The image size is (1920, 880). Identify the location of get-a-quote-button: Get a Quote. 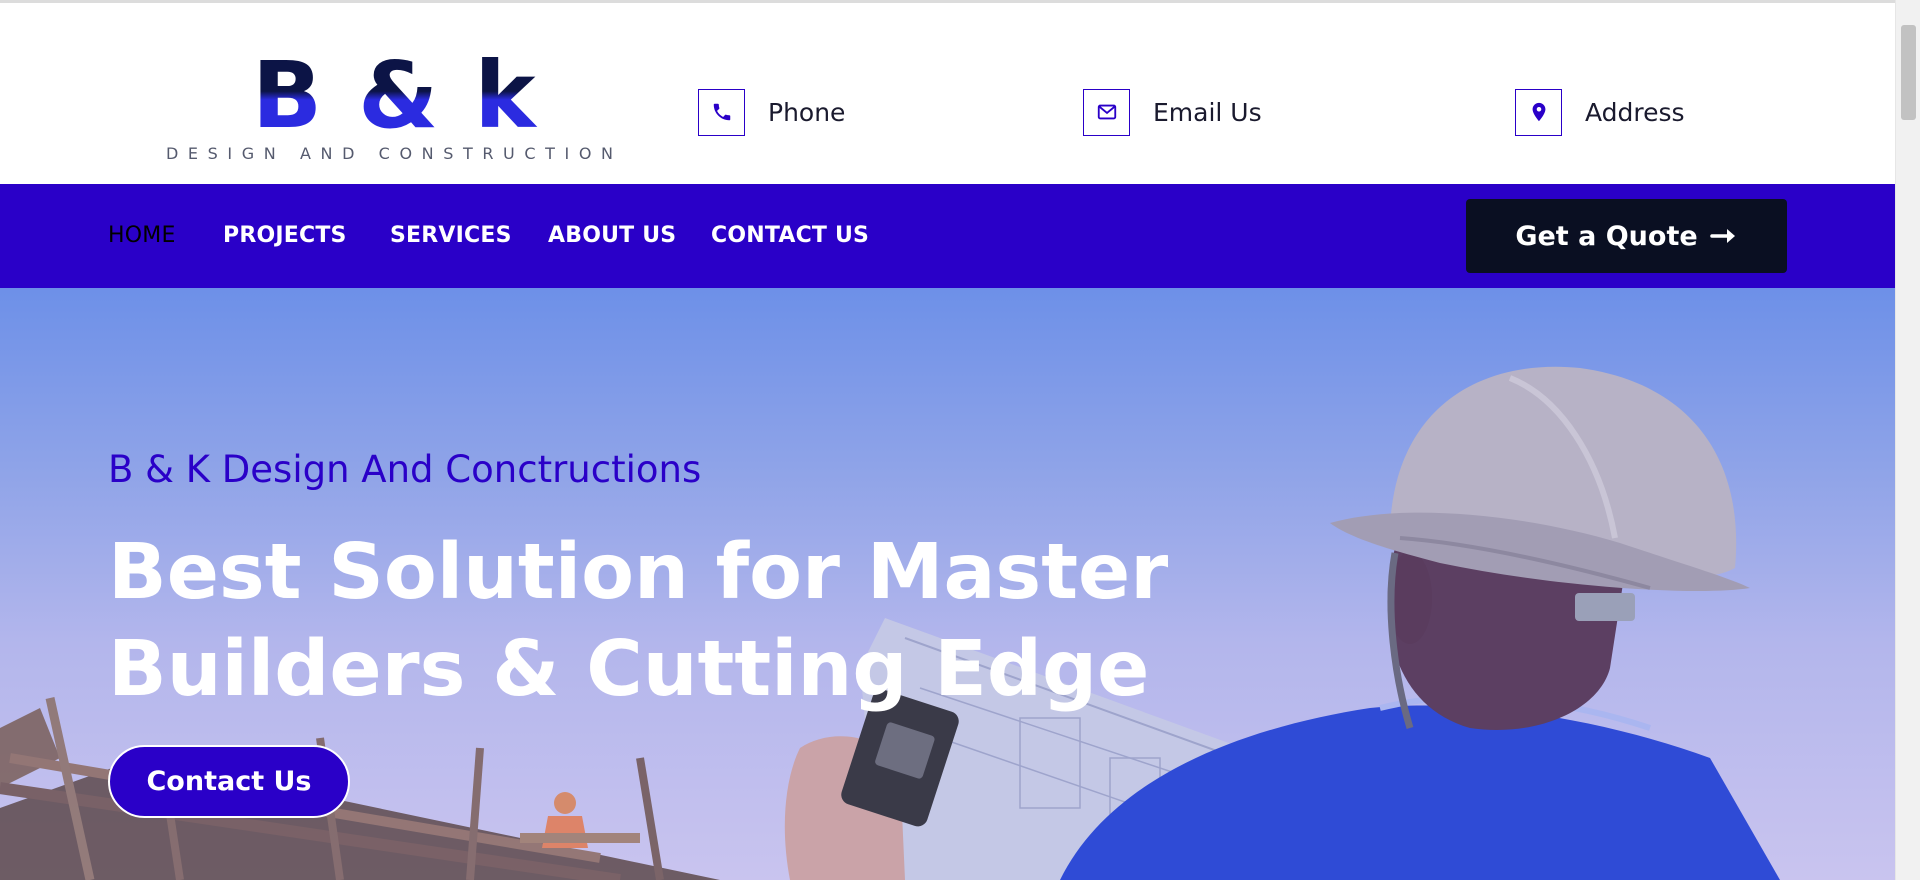
(1626, 236).